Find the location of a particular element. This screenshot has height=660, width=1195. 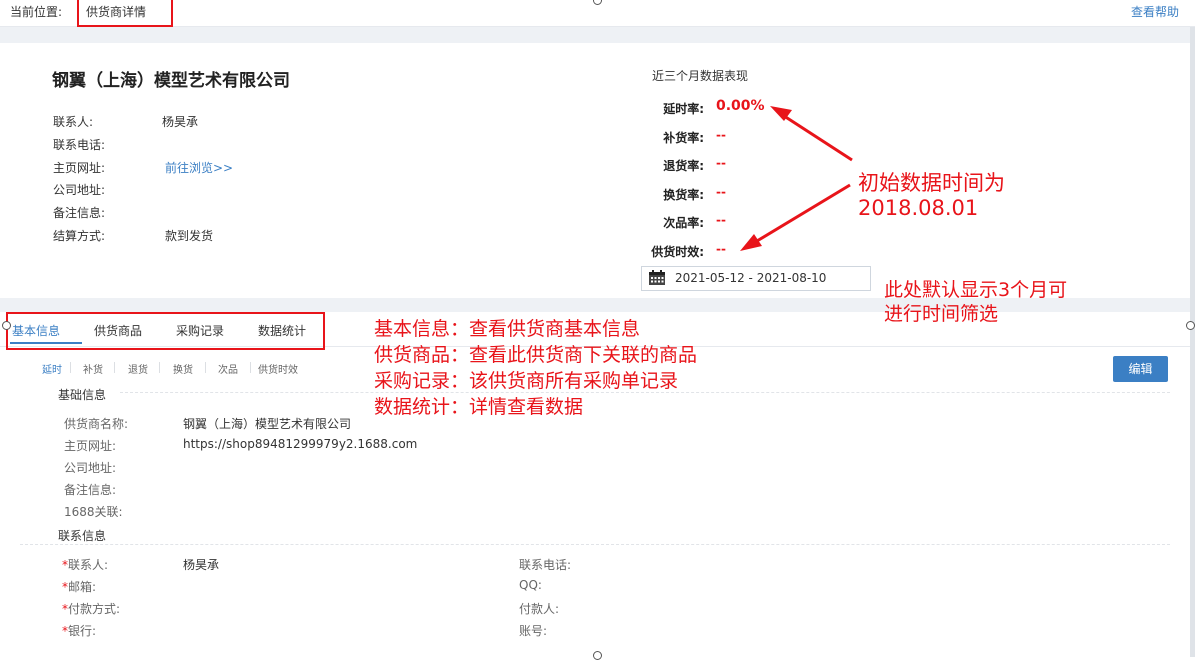

arrow-head-supply is located at coordinates (751, 242).